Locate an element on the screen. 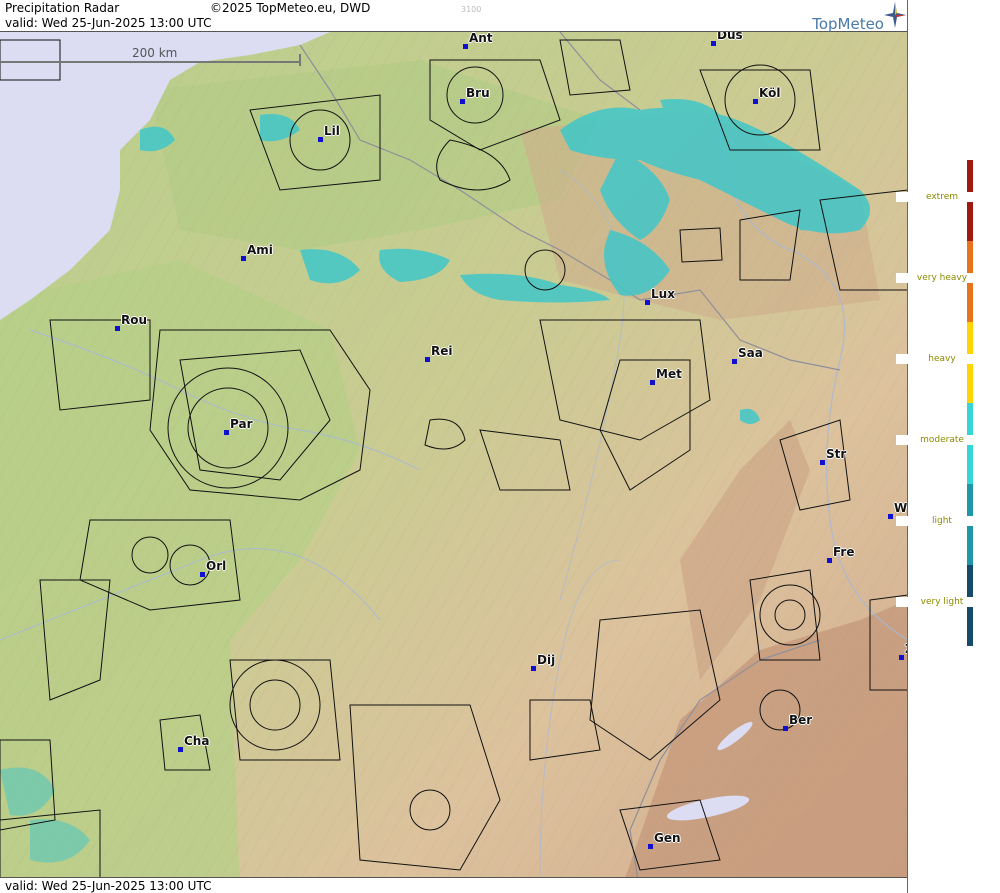 Image resolution: width=1000 pixels, height=893 pixels. city-marker-bru is located at coordinates (462, 101).